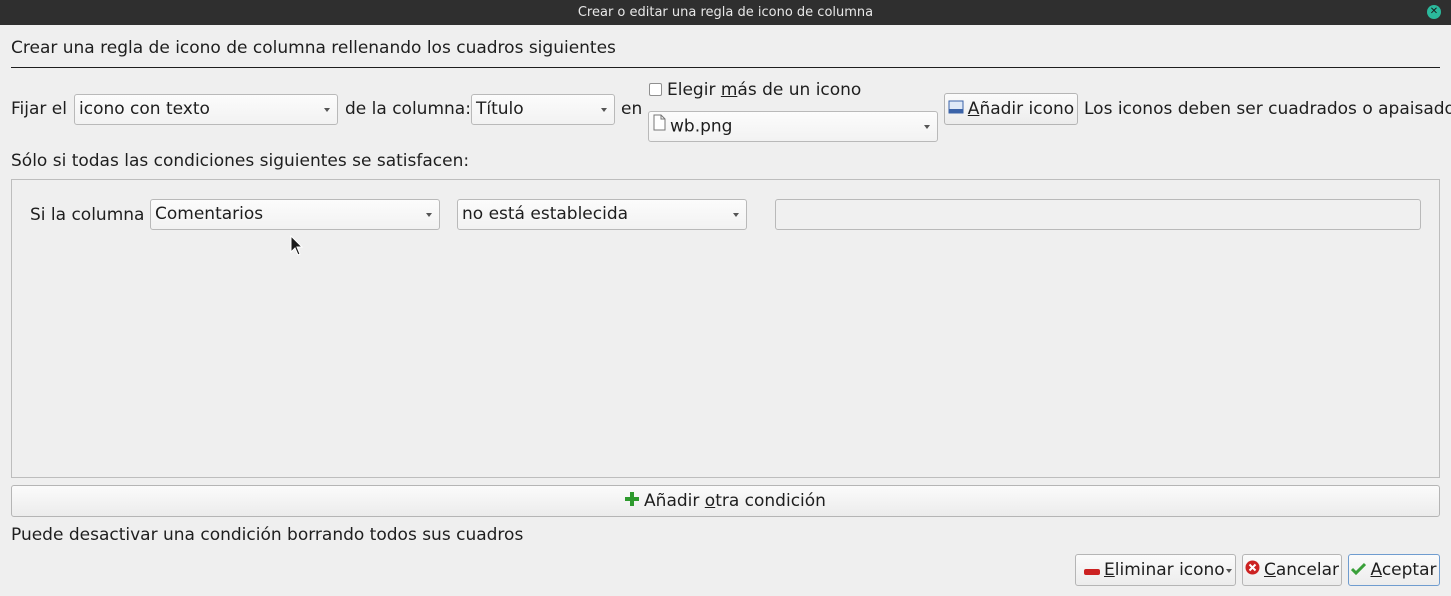 The height and width of the screenshot is (596, 1451). What do you see at coordinates (543, 109) in the screenshot?
I see `column-select: Título` at bounding box center [543, 109].